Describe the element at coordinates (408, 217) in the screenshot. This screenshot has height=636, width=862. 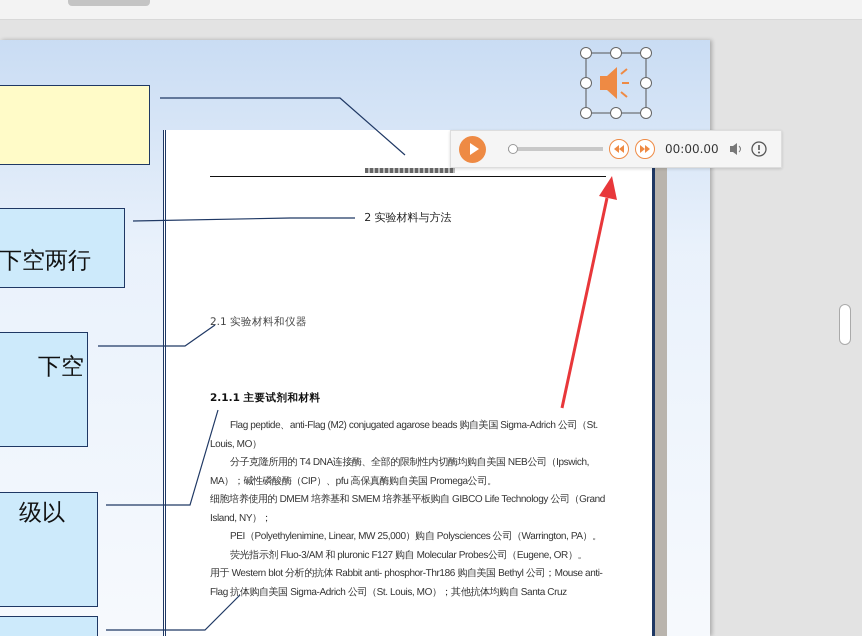
I see `chapter-heading: 2 实验材料与方法` at that location.